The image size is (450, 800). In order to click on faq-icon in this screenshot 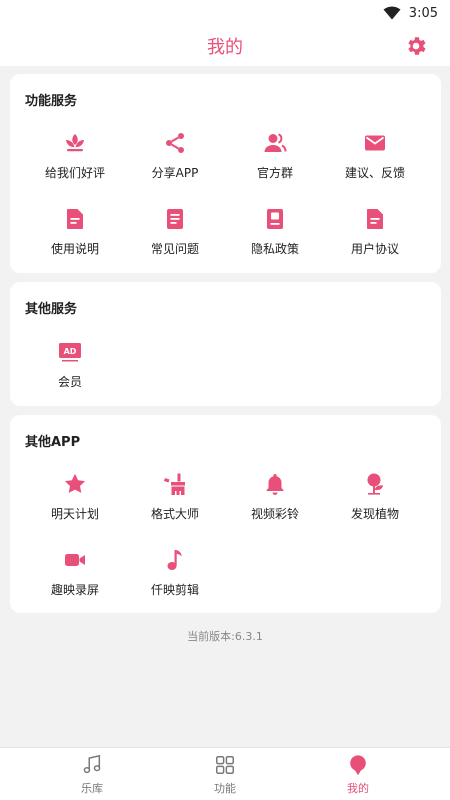, I will do `click(175, 219)`.